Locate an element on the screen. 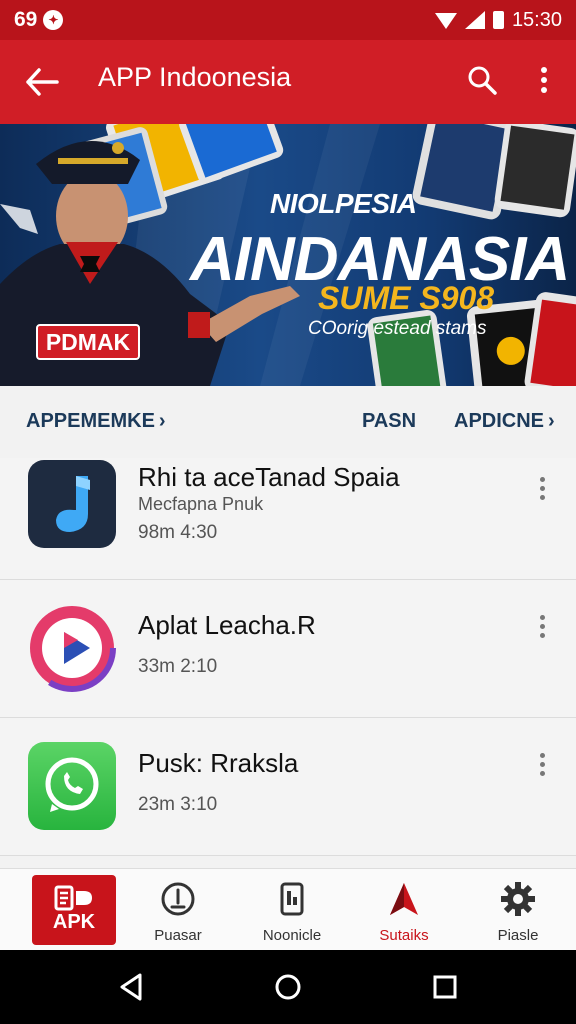 This screenshot has height=1024, width=576. nav-item-noonicle: Noonicle is located at coordinates (292, 910).